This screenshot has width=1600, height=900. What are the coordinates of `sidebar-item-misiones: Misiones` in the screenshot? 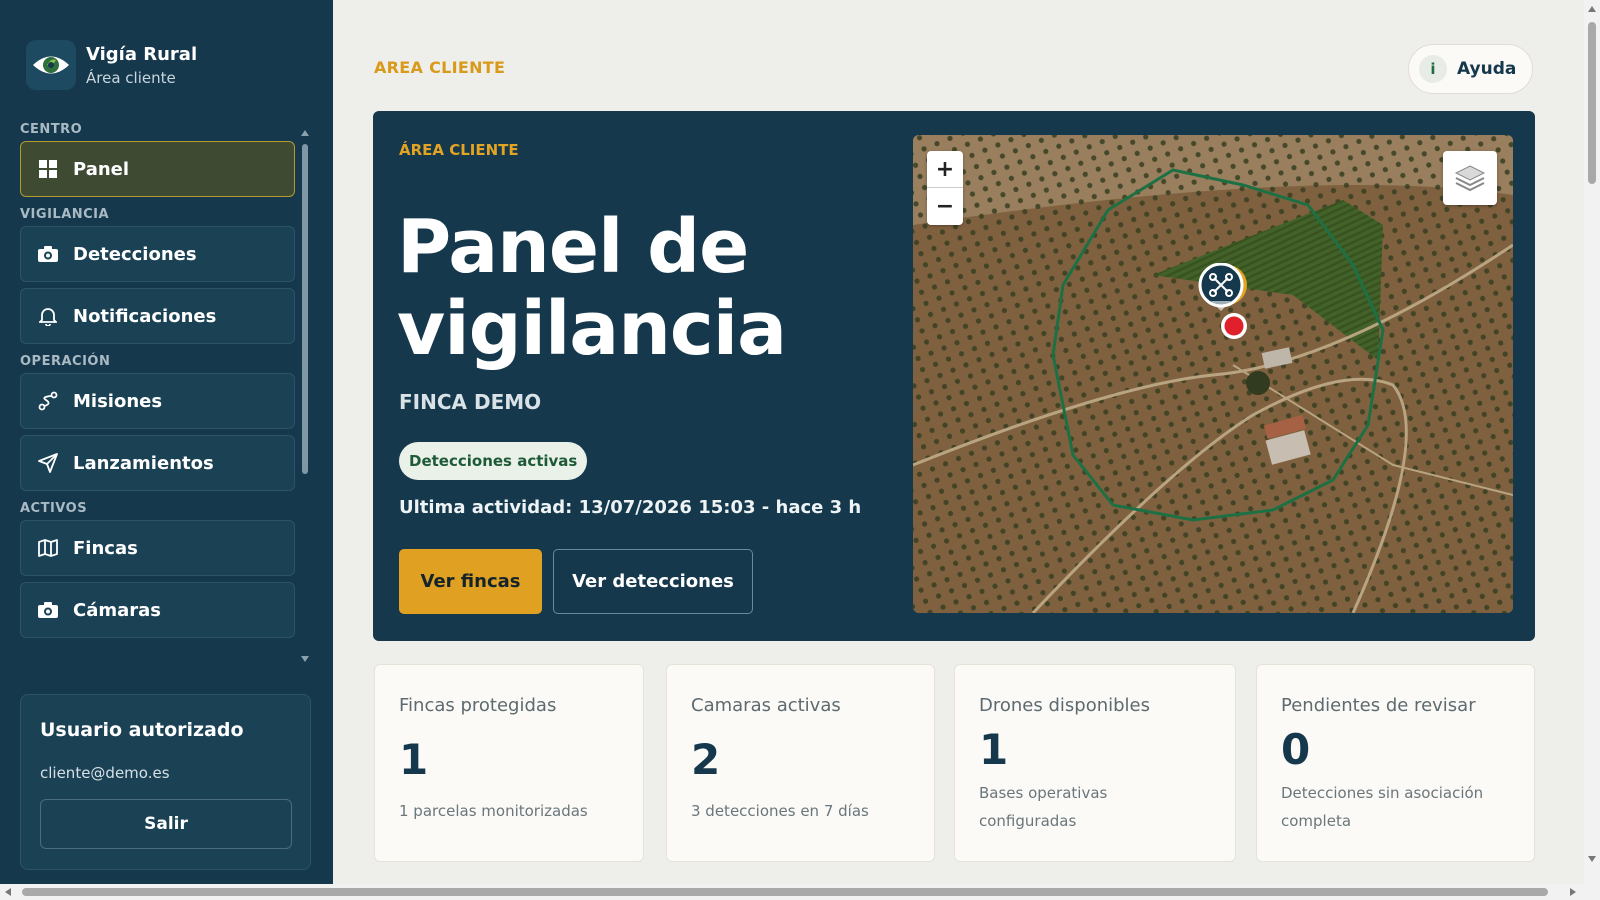 It's located at (157, 401).